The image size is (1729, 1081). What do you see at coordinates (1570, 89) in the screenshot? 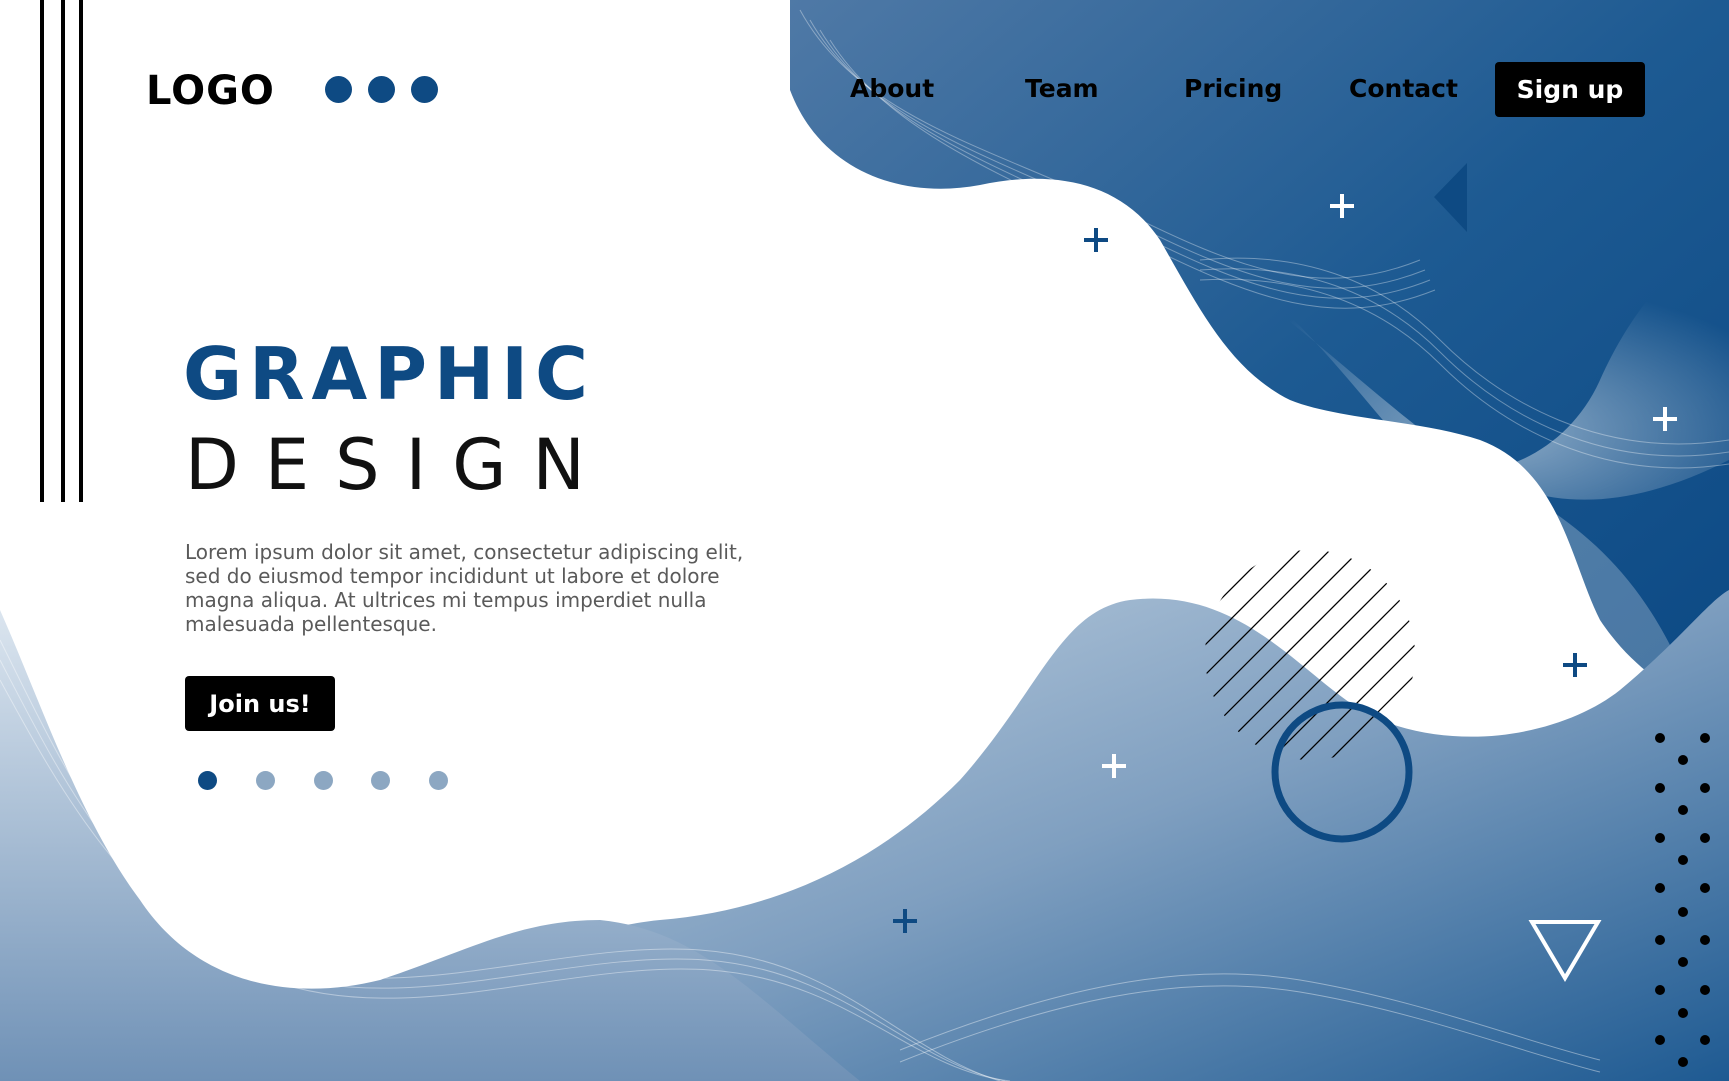
I see `sign-up-button: Sign up` at bounding box center [1570, 89].